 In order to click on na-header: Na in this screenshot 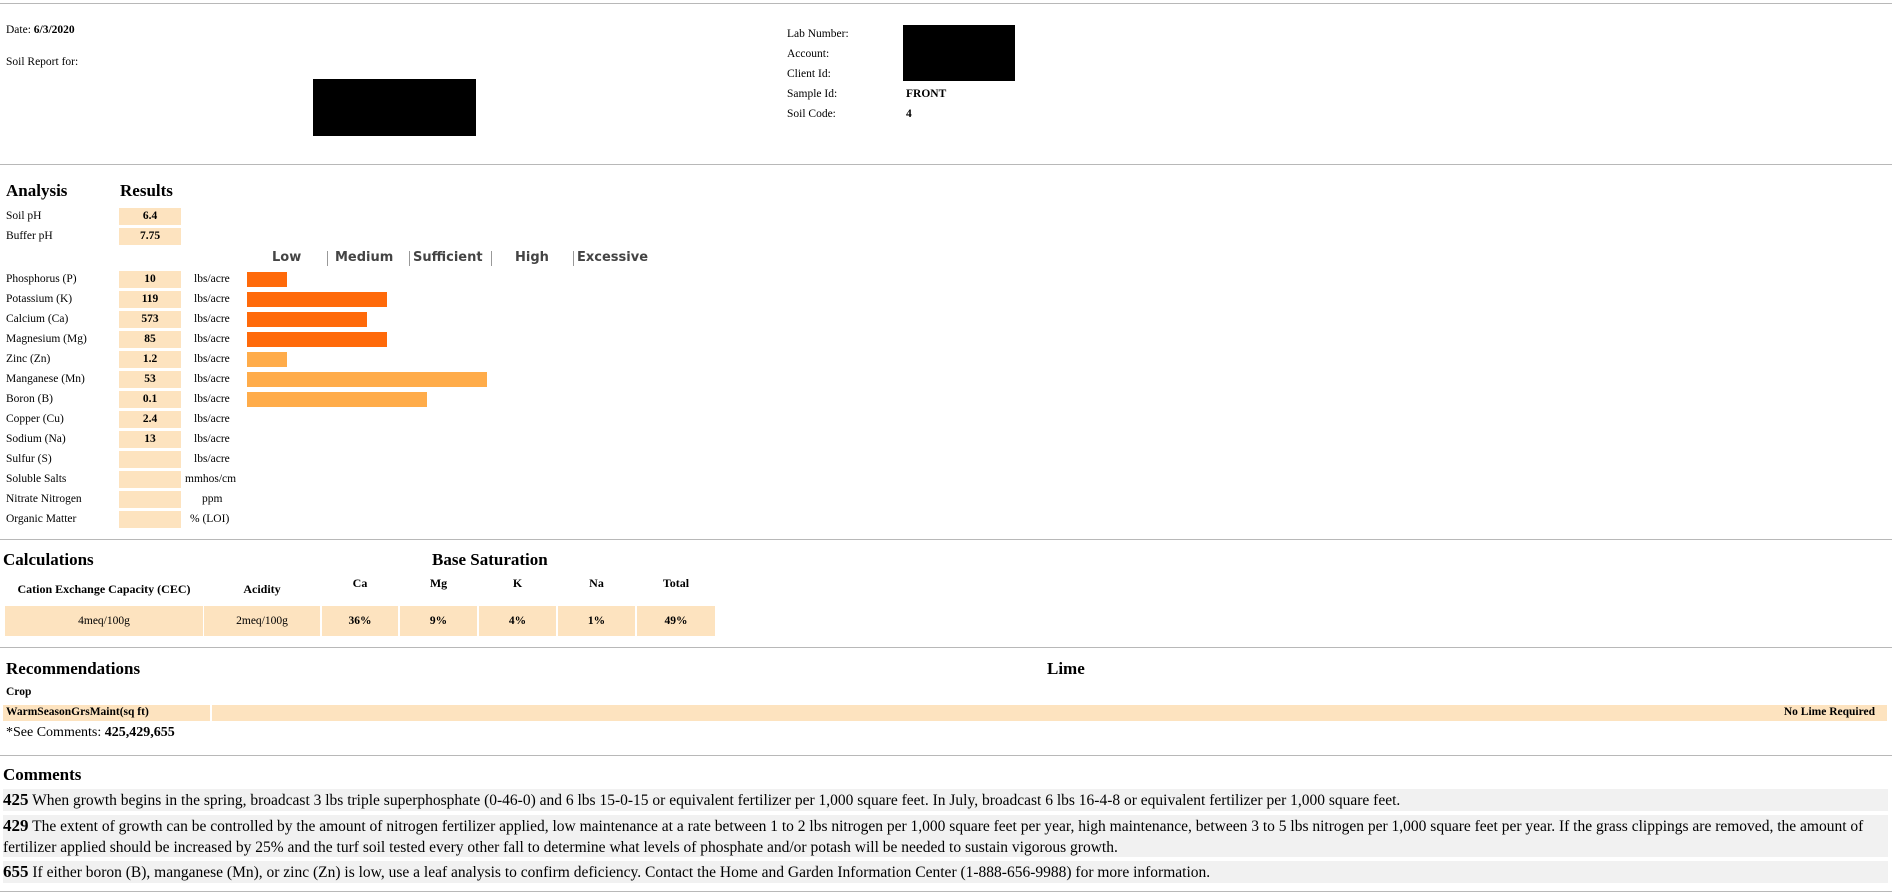, I will do `click(596, 583)`.